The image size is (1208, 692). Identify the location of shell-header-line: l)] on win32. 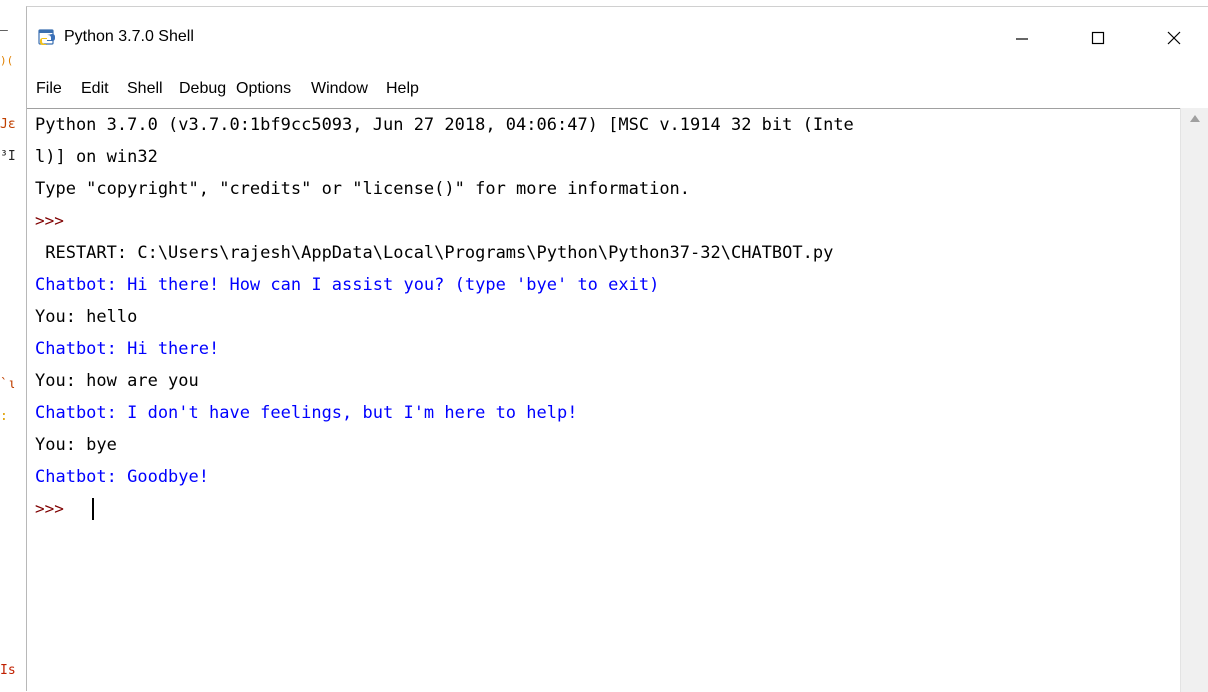
(96, 157).